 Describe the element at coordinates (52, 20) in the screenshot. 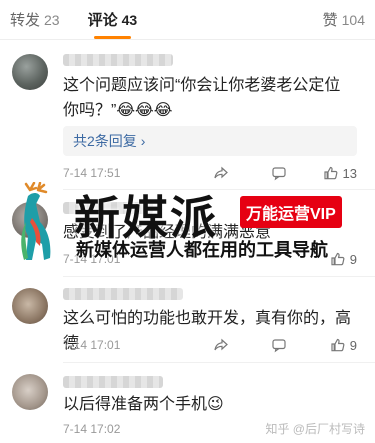

I see `tab-repost-count: 23` at that location.